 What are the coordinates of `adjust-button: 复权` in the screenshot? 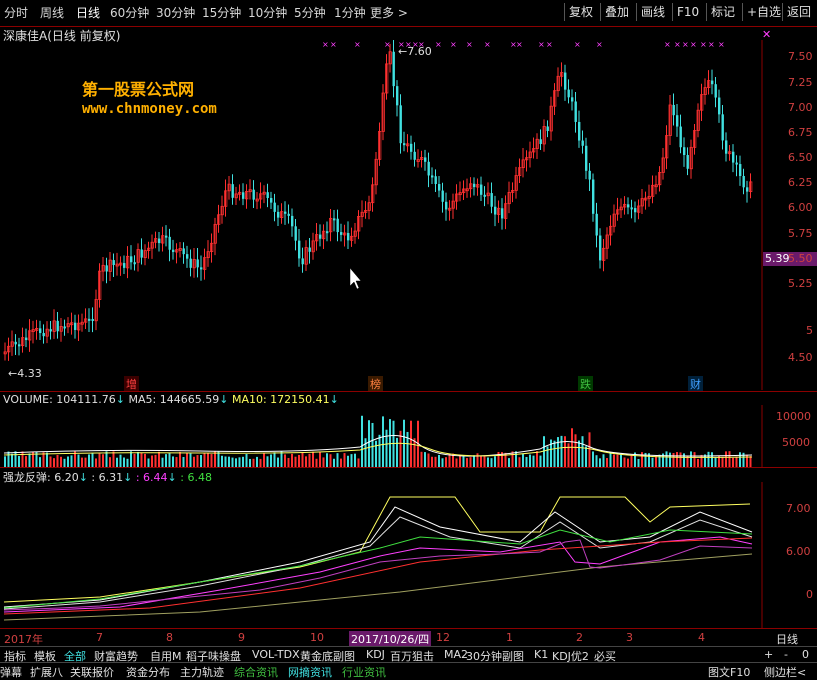 It's located at (580, 12).